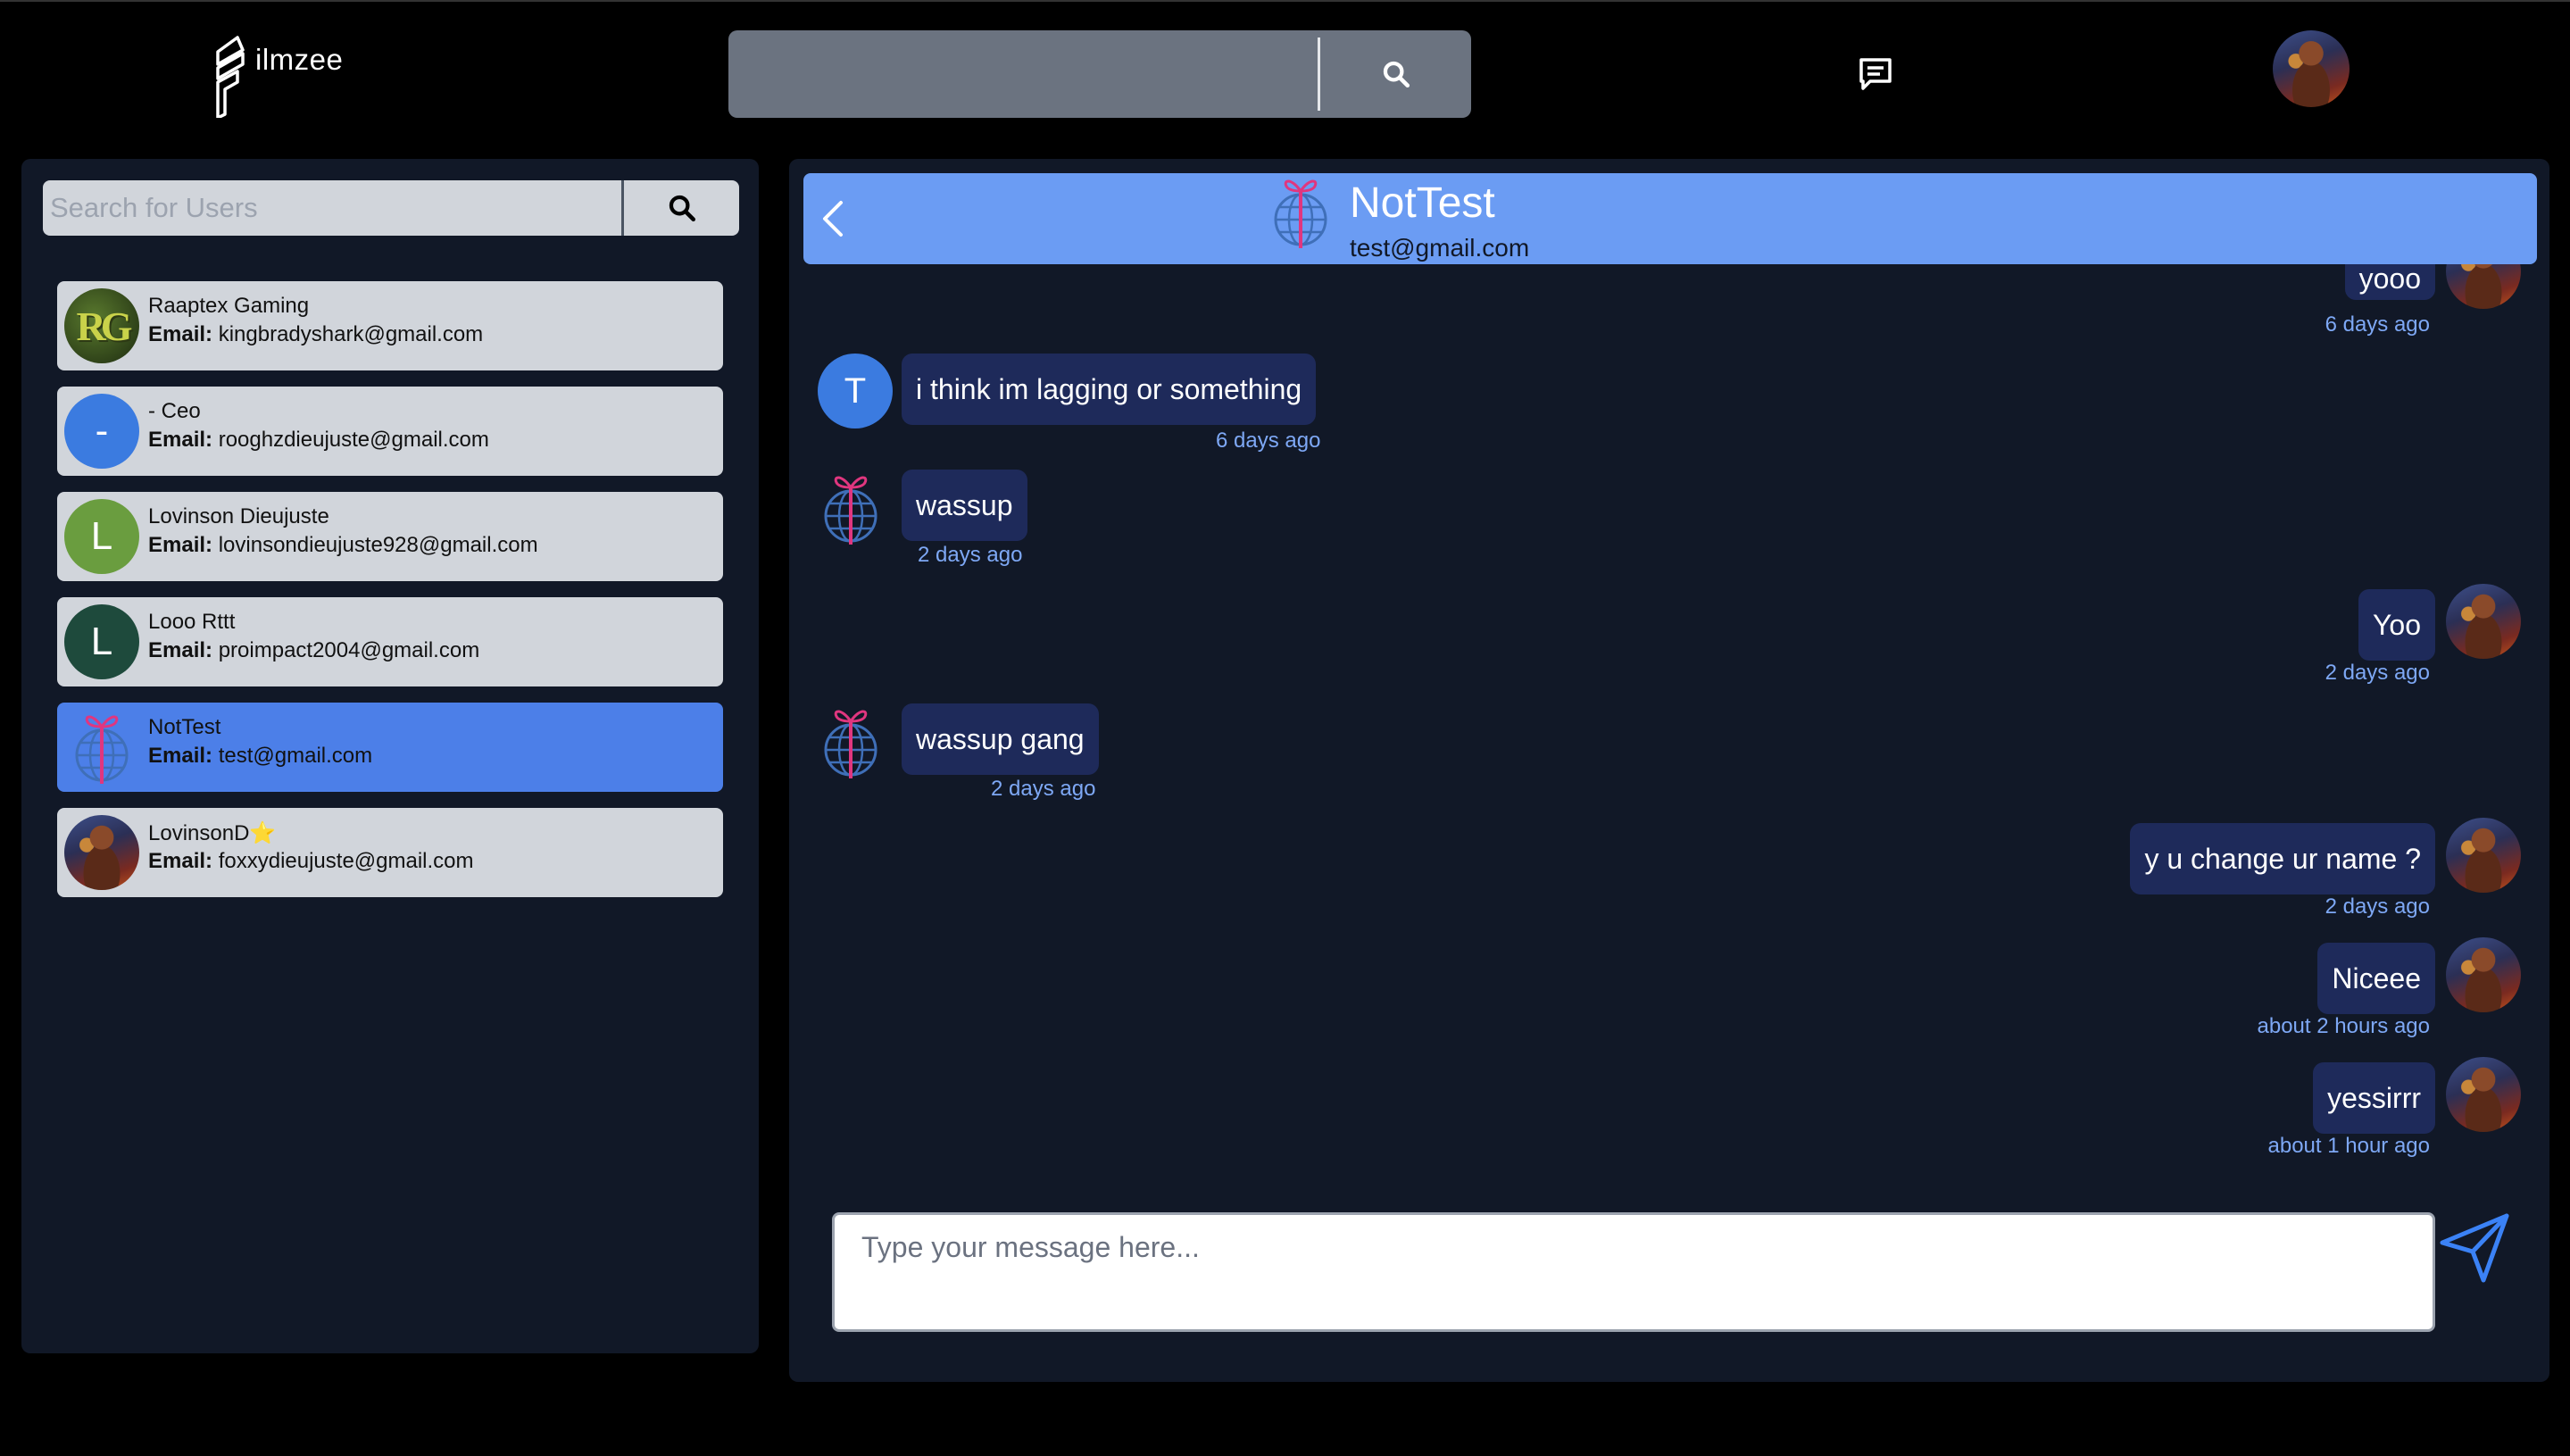  I want to click on global-search-button, so click(1396, 74).